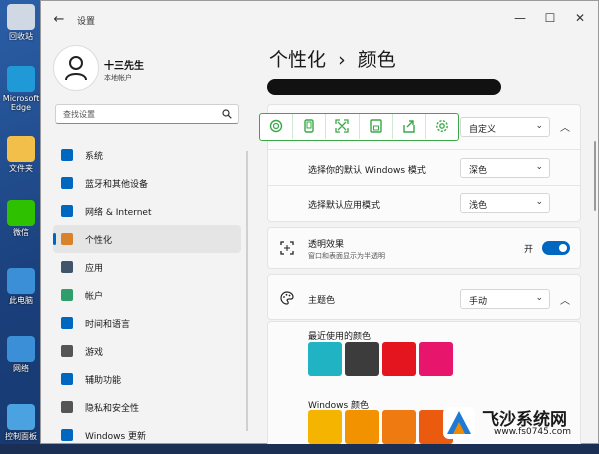 This screenshot has width=599, height=454. What do you see at coordinates (21, 354) in the screenshot?
I see `desktop-icon-network: 网络` at bounding box center [21, 354].